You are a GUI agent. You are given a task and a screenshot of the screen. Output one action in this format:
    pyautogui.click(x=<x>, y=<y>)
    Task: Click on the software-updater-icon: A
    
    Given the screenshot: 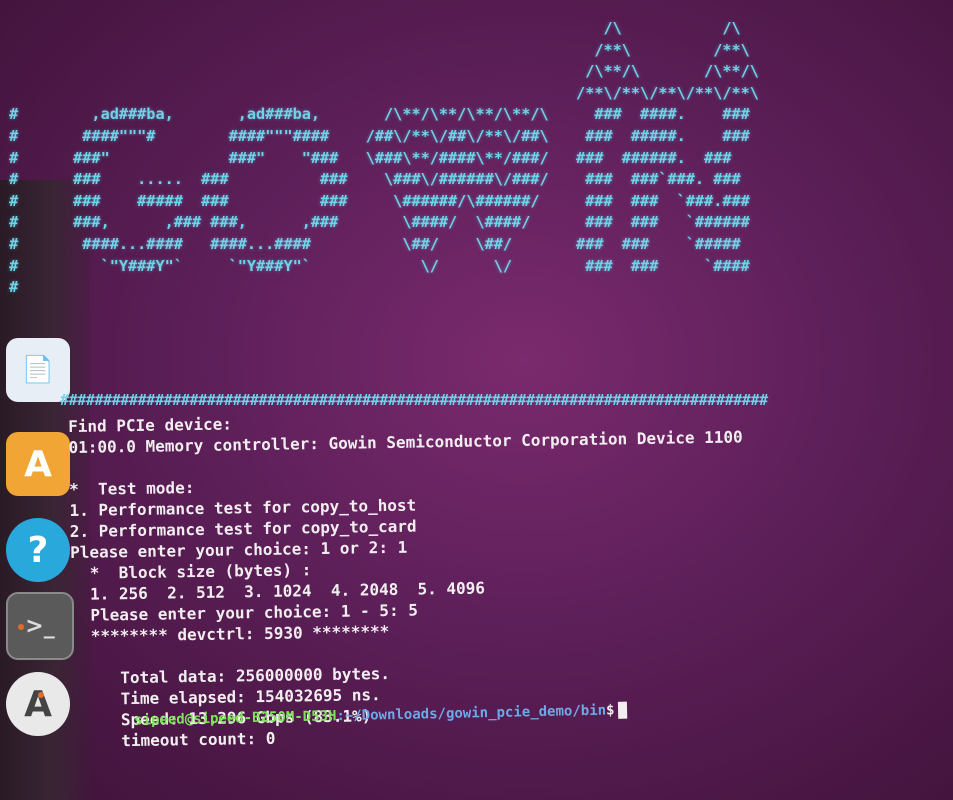 What is the action you would take?
    pyautogui.click(x=38, y=704)
    